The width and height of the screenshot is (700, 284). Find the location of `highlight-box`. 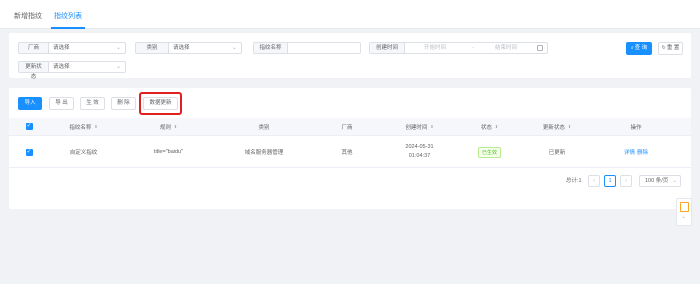

highlight-box is located at coordinates (160, 103).